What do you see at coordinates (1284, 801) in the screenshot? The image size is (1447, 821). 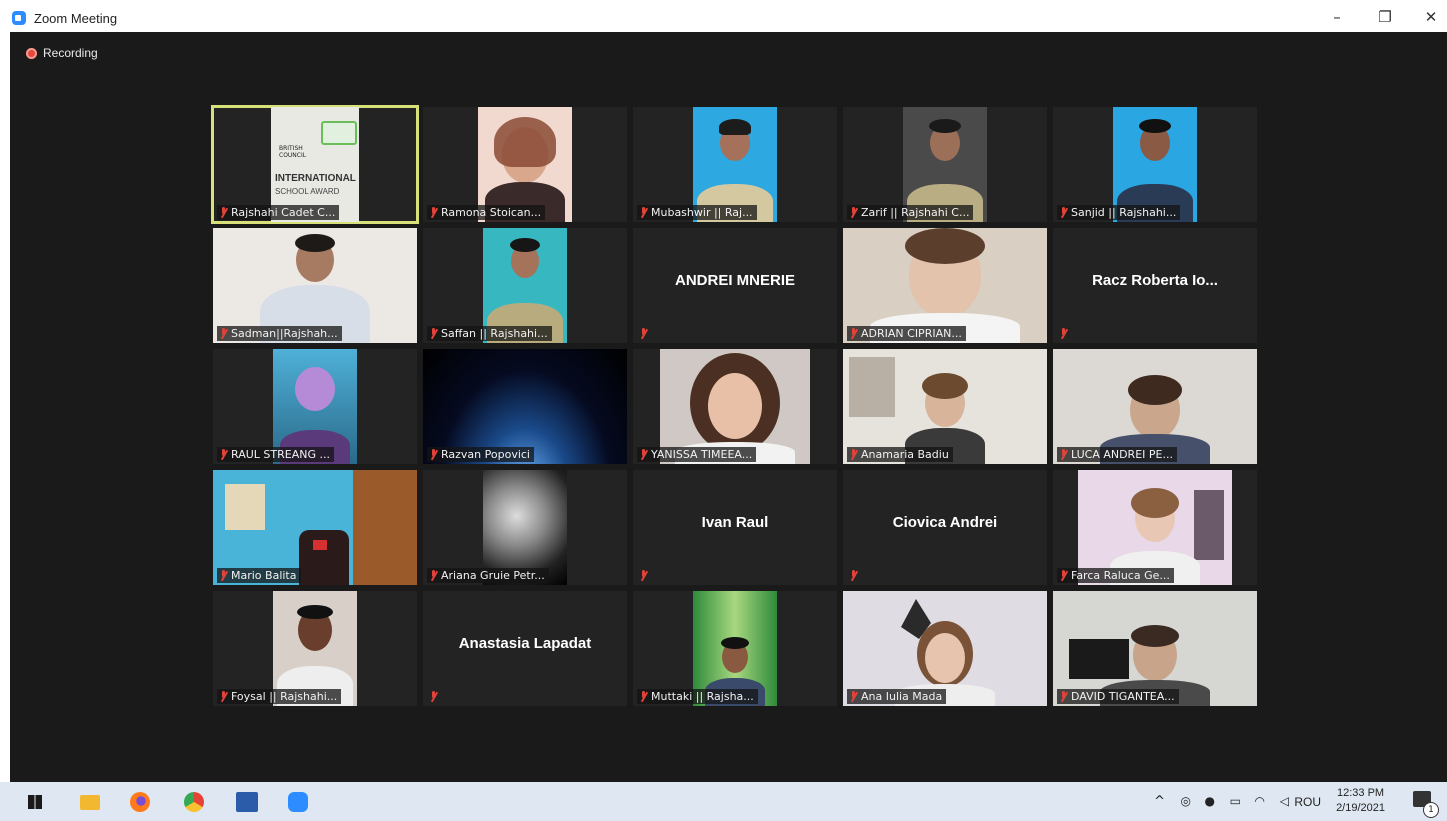 I see `volume-icon: ◁` at bounding box center [1284, 801].